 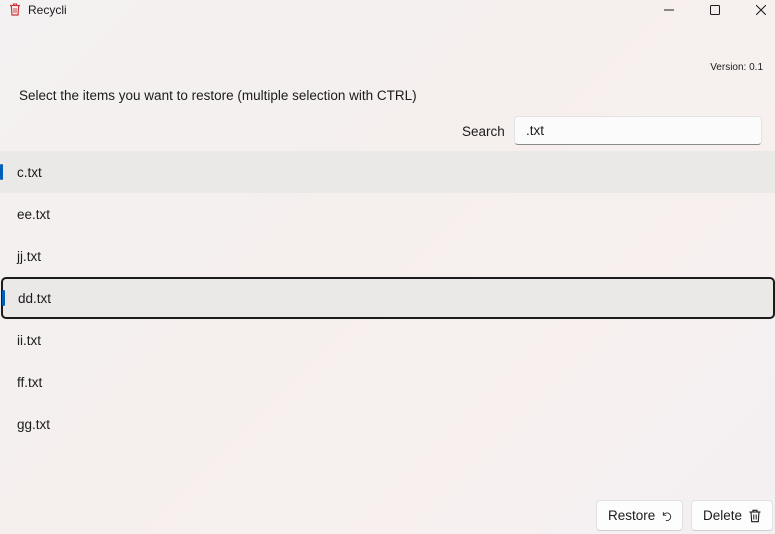 What do you see at coordinates (632, 515) in the screenshot?
I see `restore-button-label: Restore` at bounding box center [632, 515].